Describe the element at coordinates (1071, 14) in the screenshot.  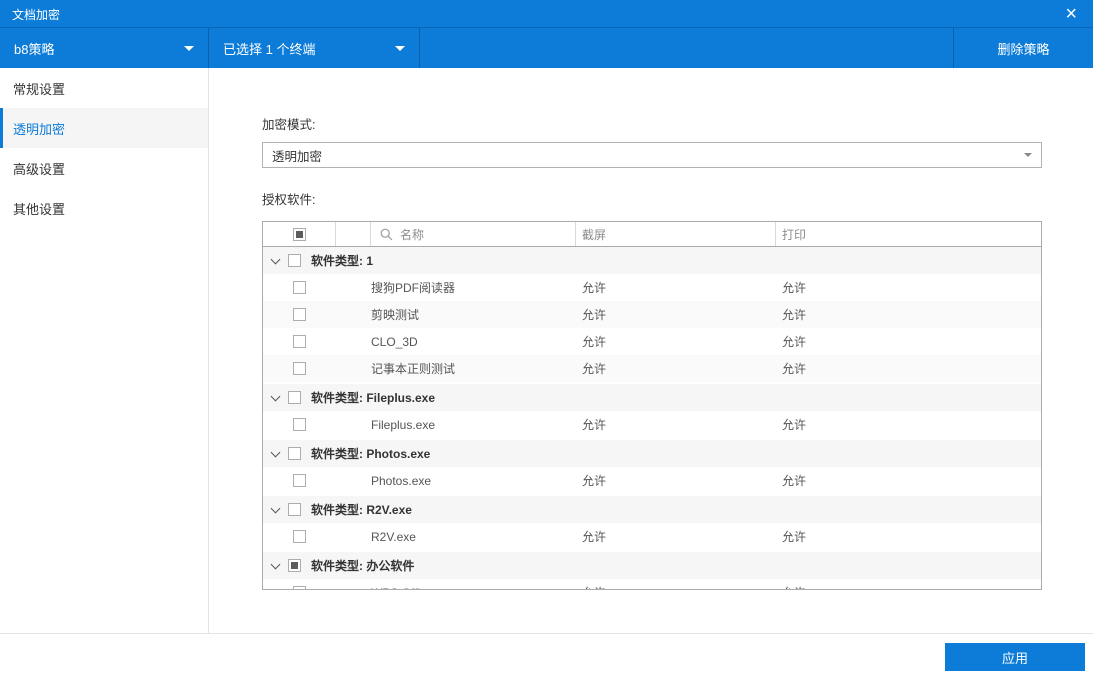
I see `close-icon: ×` at that location.